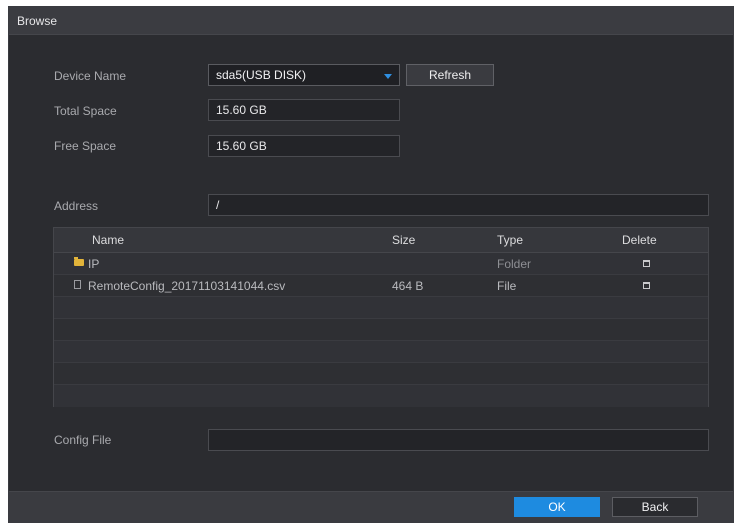 The height and width of the screenshot is (529, 743). What do you see at coordinates (371, 506) in the screenshot?
I see `dialog-footer: OK Back` at bounding box center [371, 506].